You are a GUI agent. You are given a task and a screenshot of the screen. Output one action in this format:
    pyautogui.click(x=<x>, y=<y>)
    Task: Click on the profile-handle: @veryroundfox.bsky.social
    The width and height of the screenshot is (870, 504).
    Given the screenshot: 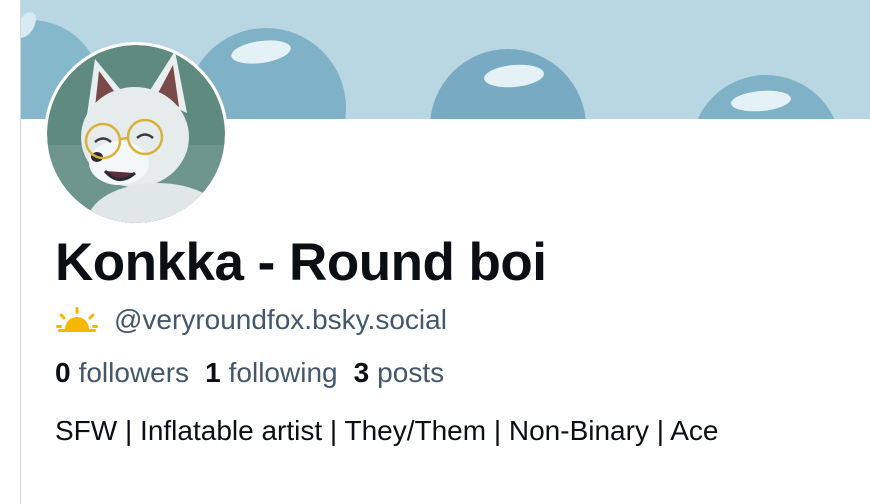 What is the action you would take?
    pyautogui.click(x=280, y=320)
    